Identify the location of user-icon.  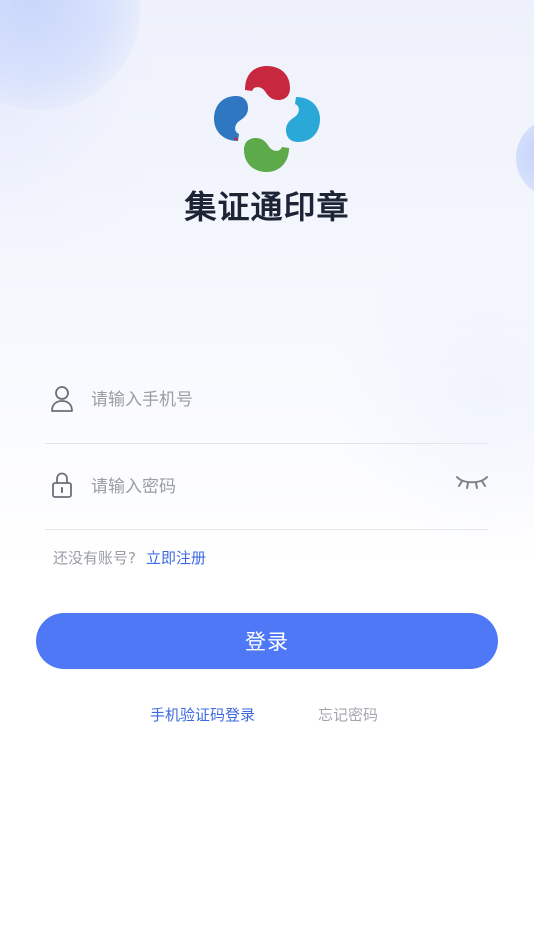
(62, 399).